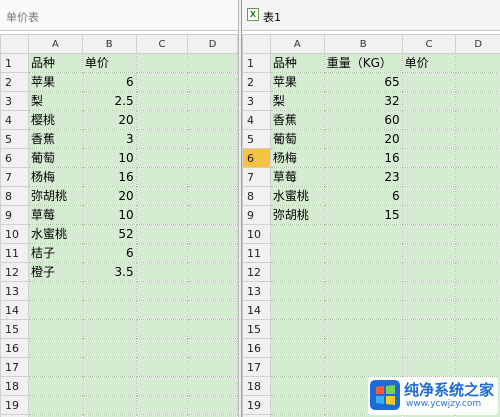 This screenshot has width=500, height=417. Describe the element at coordinates (256, 348) in the screenshot. I see `row-header: 16` at that location.